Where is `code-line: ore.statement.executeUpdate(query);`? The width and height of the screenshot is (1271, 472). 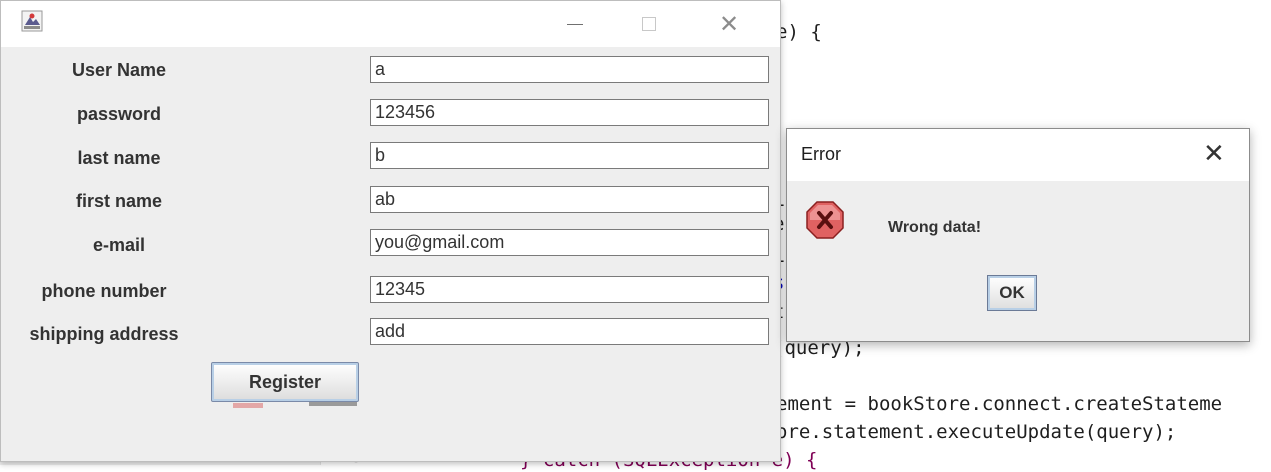 code-line: ore.statement.executeUpdate(query); is located at coordinates (976, 432).